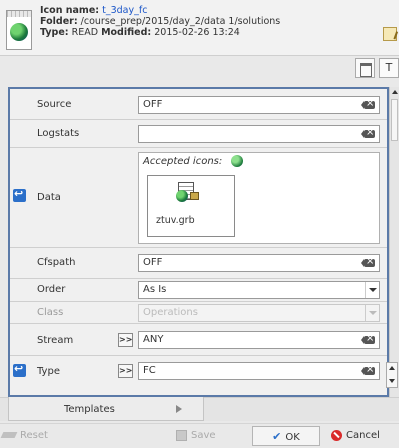 This screenshot has width=399, height=448. Describe the element at coordinates (49, 197) in the screenshot. I see `data-label: Data` at that location.